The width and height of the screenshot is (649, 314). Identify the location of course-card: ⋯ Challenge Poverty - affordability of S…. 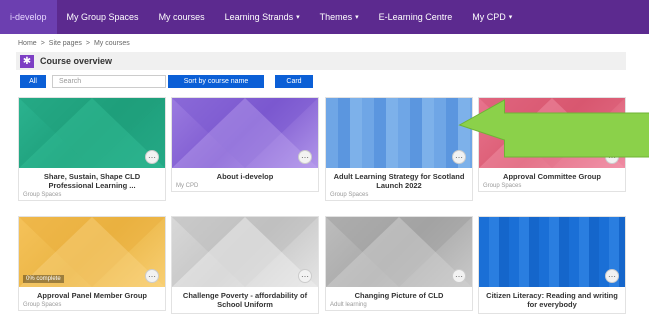
(245, 265).